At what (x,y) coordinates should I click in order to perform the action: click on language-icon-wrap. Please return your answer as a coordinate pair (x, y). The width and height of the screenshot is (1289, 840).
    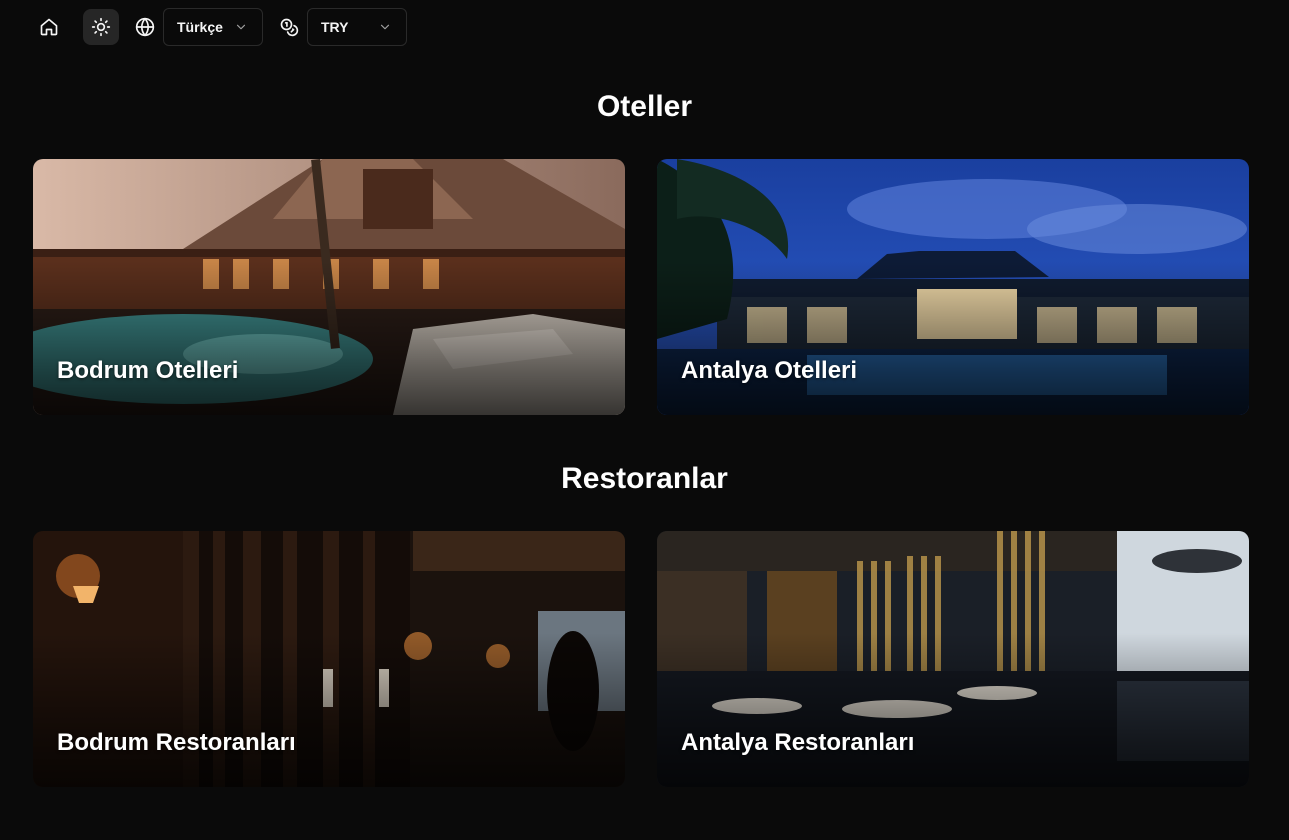
    Looking at the image, I should click on (145, 27).